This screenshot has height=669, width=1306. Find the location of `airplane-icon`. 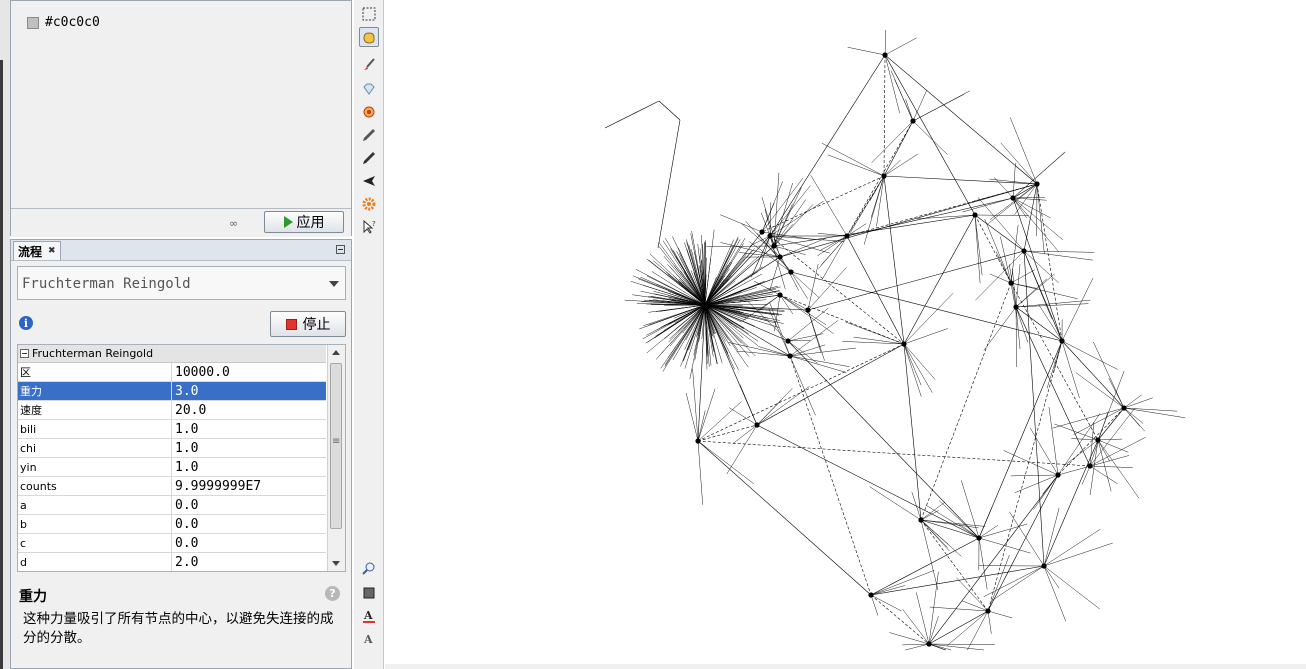

airplane-icon is located at coordinates (369, 181).